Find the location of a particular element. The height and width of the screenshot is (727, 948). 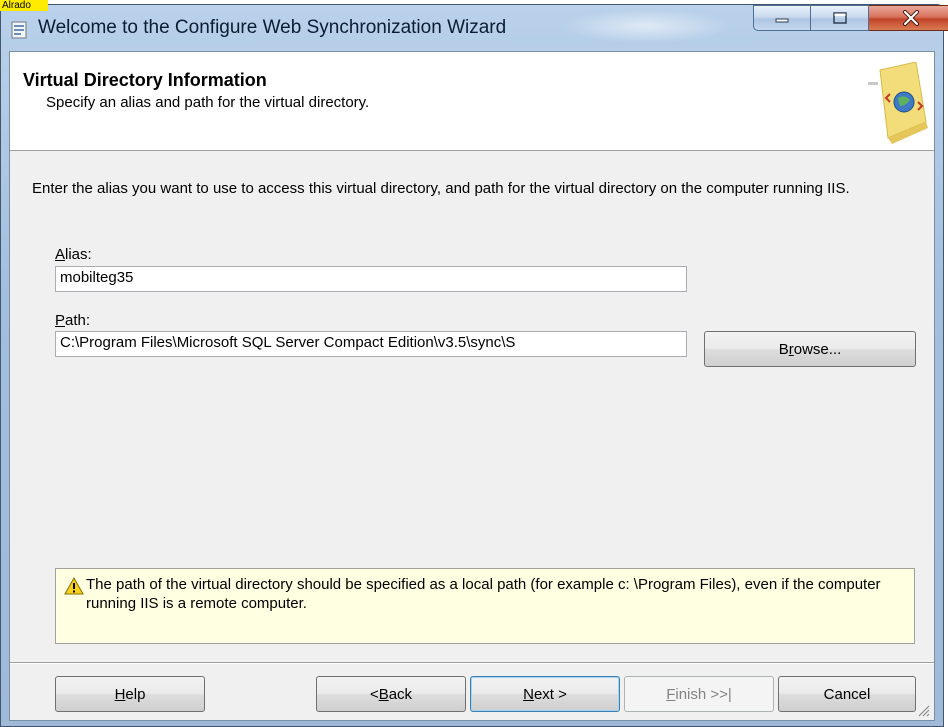

back-label-mnemonic: B is located at coordinates (383, 694).